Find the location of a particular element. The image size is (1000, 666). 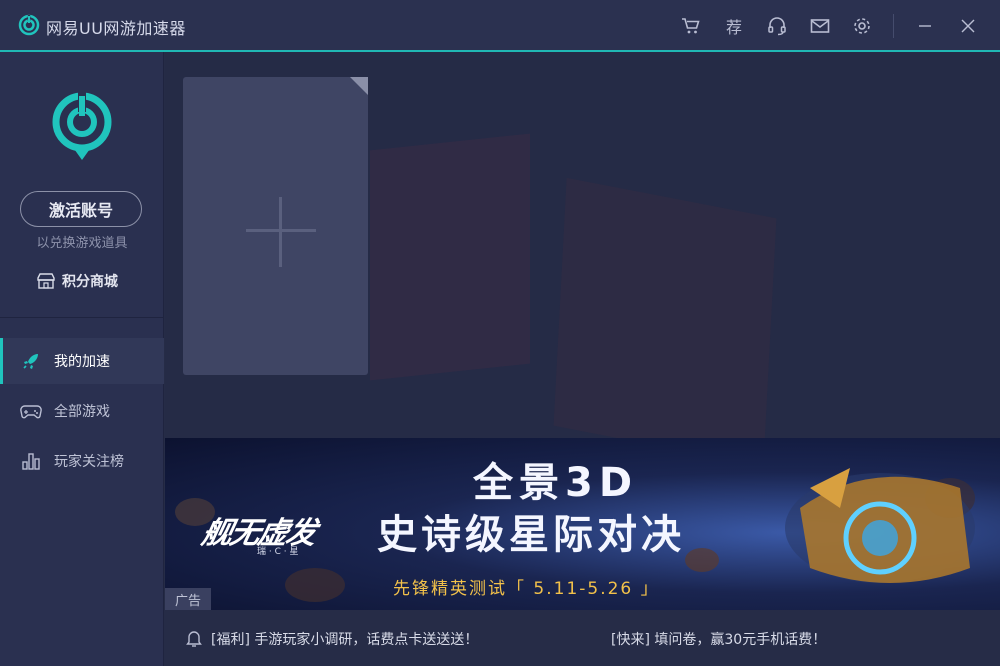

uu-big-logo-icon is located at coordinates (82, 126).